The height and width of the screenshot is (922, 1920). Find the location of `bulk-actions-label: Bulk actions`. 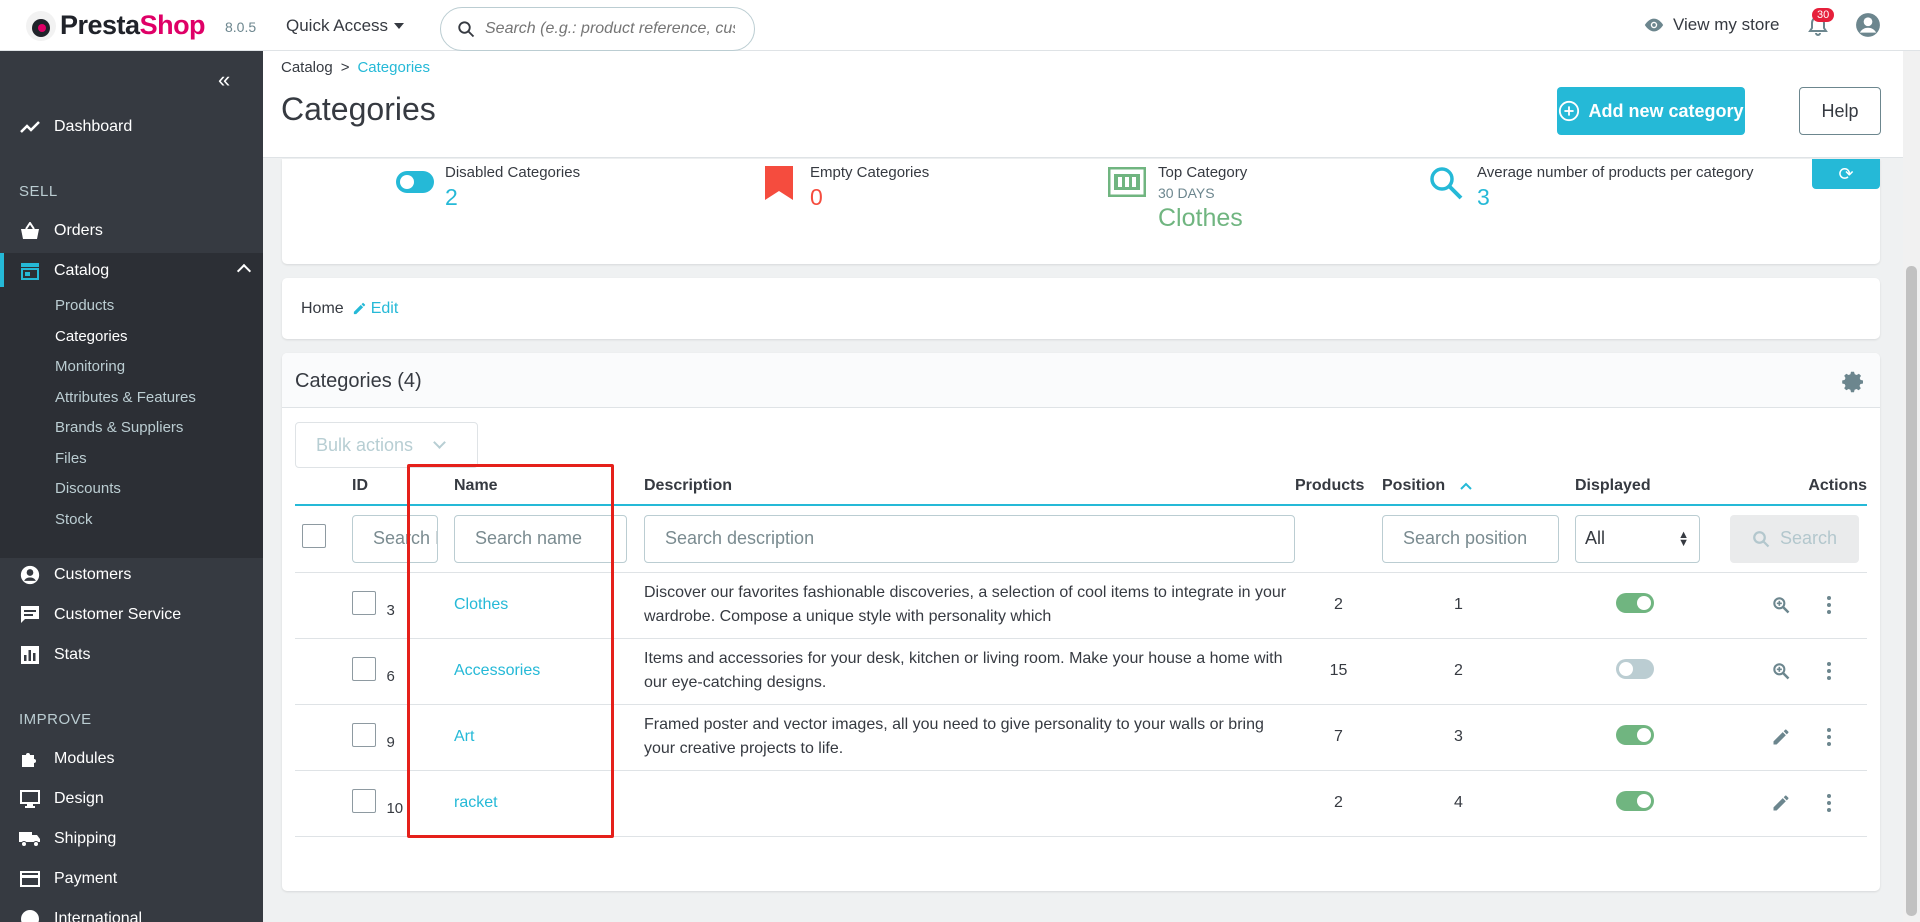

bulk-actions-label: Bulk actions is located at coordinates (365, 444).